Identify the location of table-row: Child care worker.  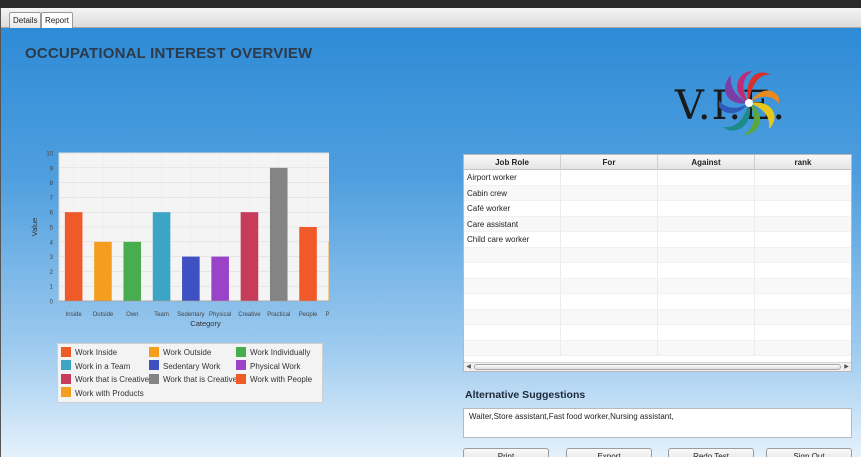
(657, 240).